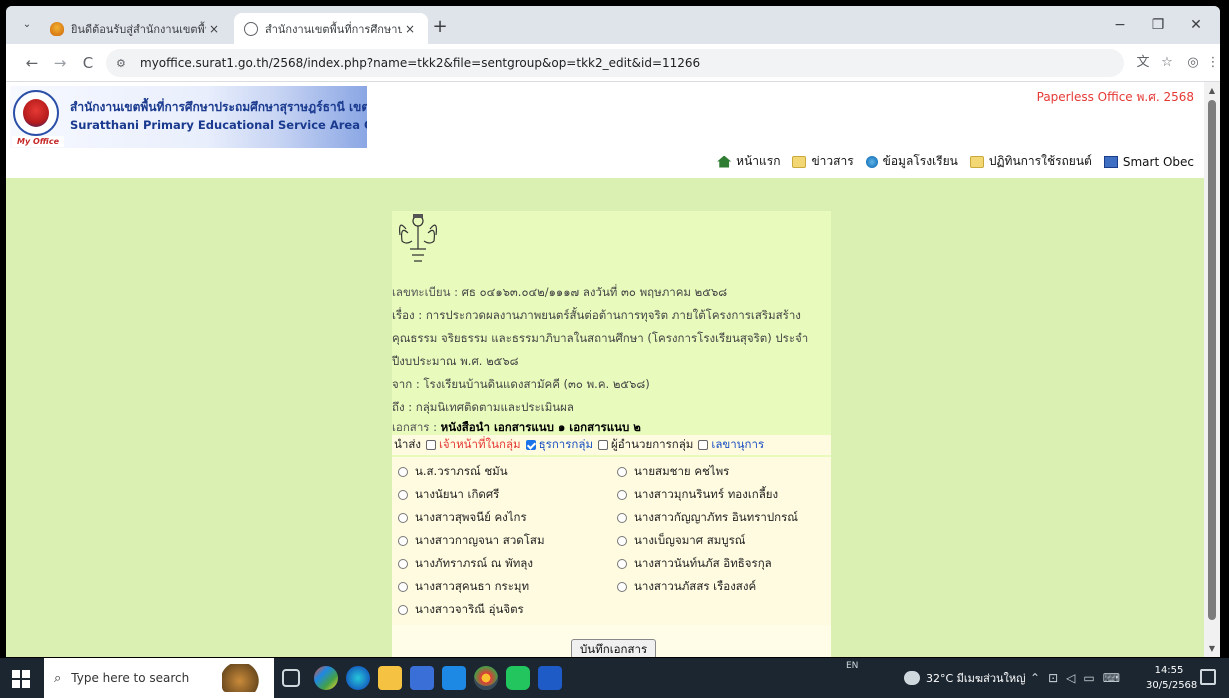  Describe the element at coordinates (1212, 360) in the screenshot. I see `scroll-thumb` at that location.